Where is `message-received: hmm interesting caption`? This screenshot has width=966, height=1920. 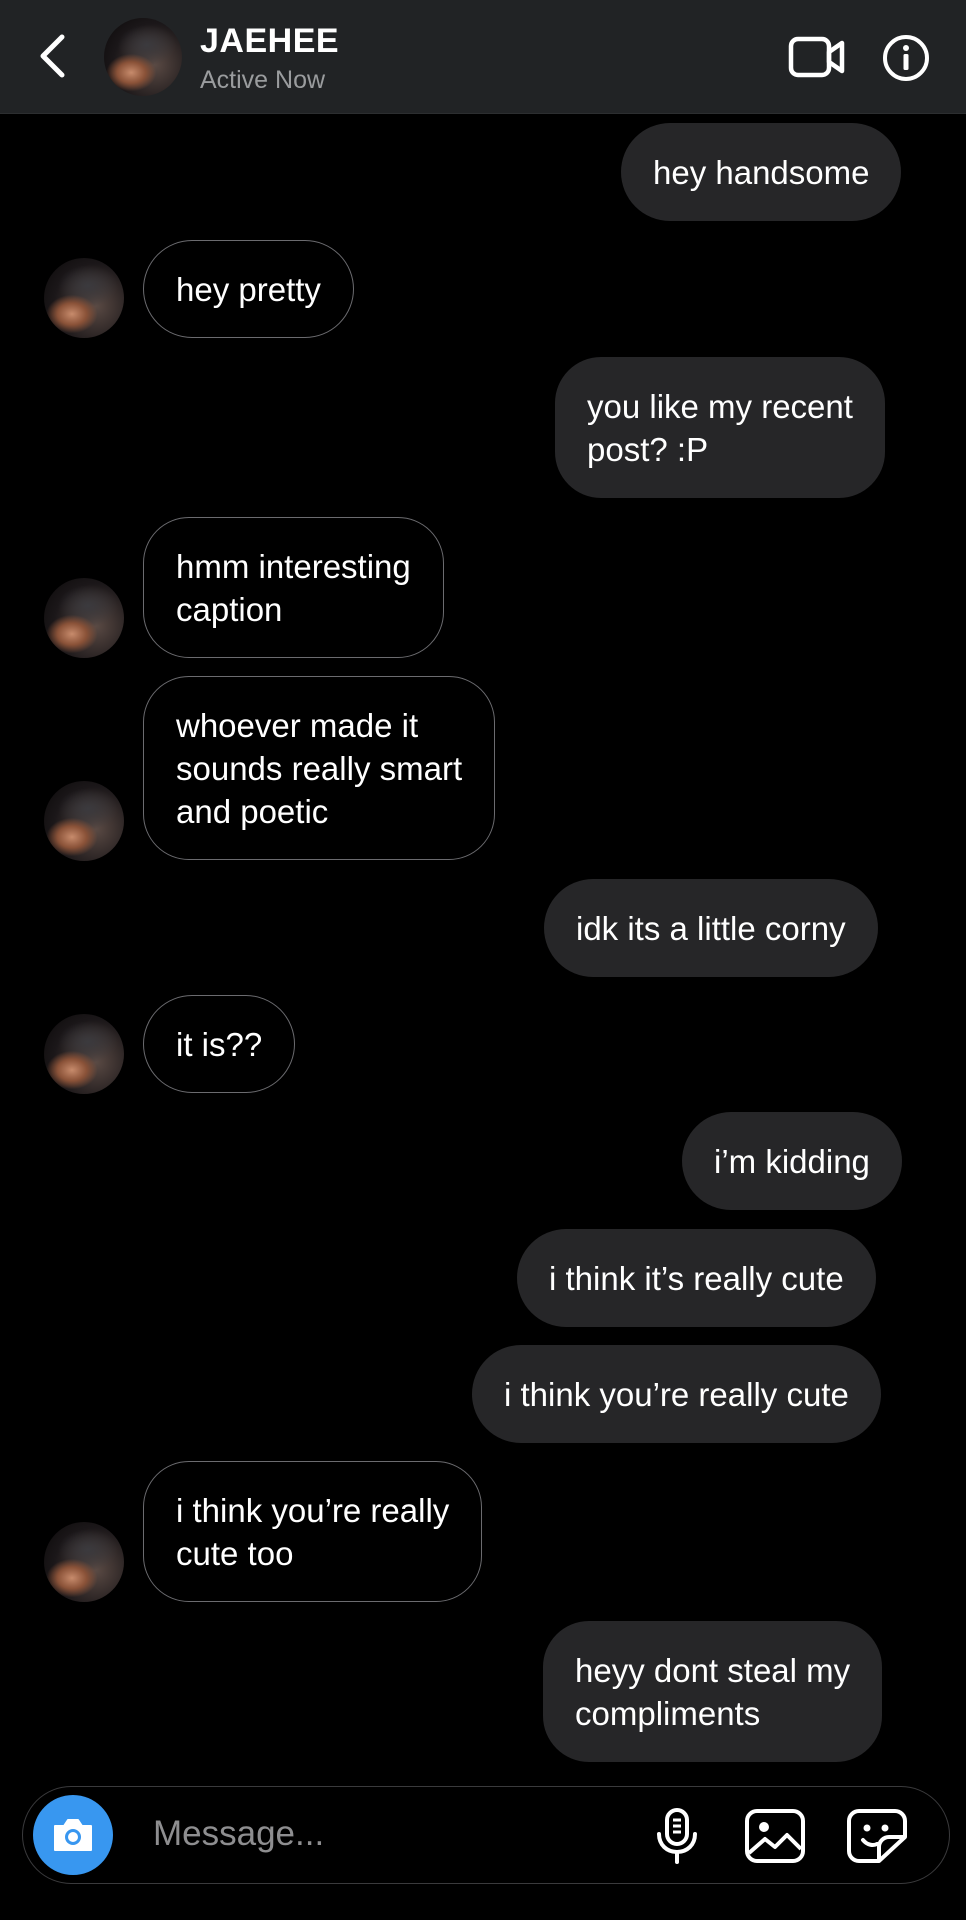 message-received: hmm interesting caption is located at coordinates (293, 587).